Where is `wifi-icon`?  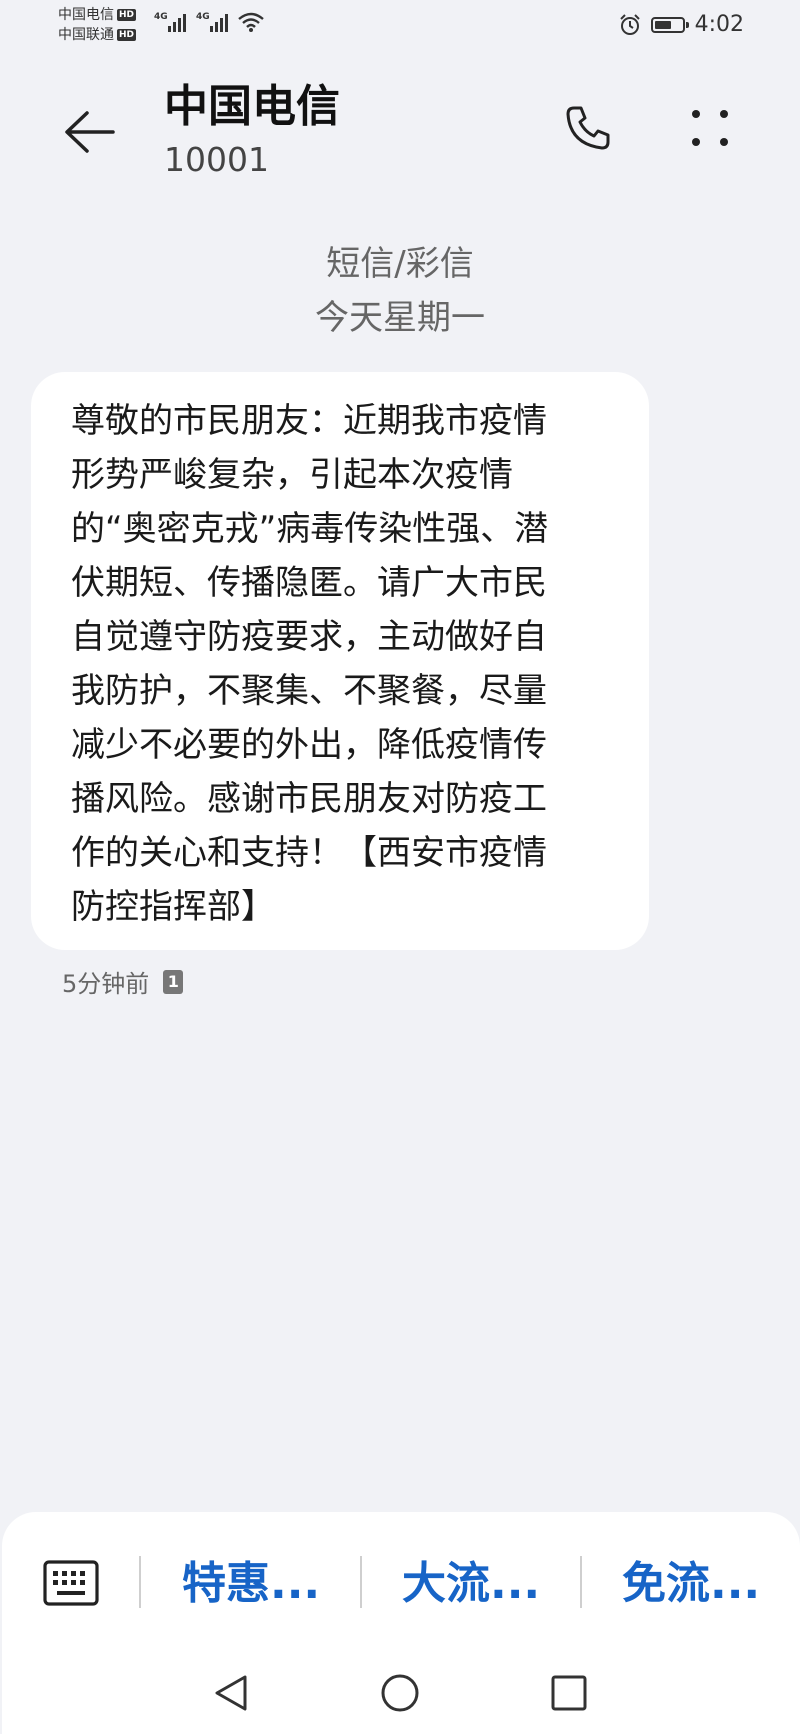 wifi-icon is located at coordinates (251, 22).